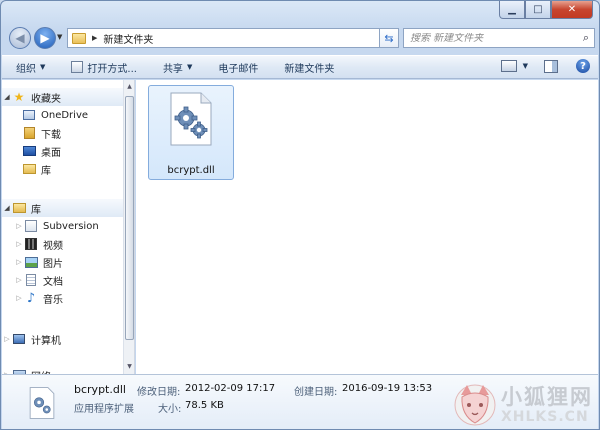 This screenshot has height=430, width=600. What do you see at coordinates (100, 389) in the screenshot?
I see `detail-file-name: bcrypt.dll` at bounding box center [100, 389].